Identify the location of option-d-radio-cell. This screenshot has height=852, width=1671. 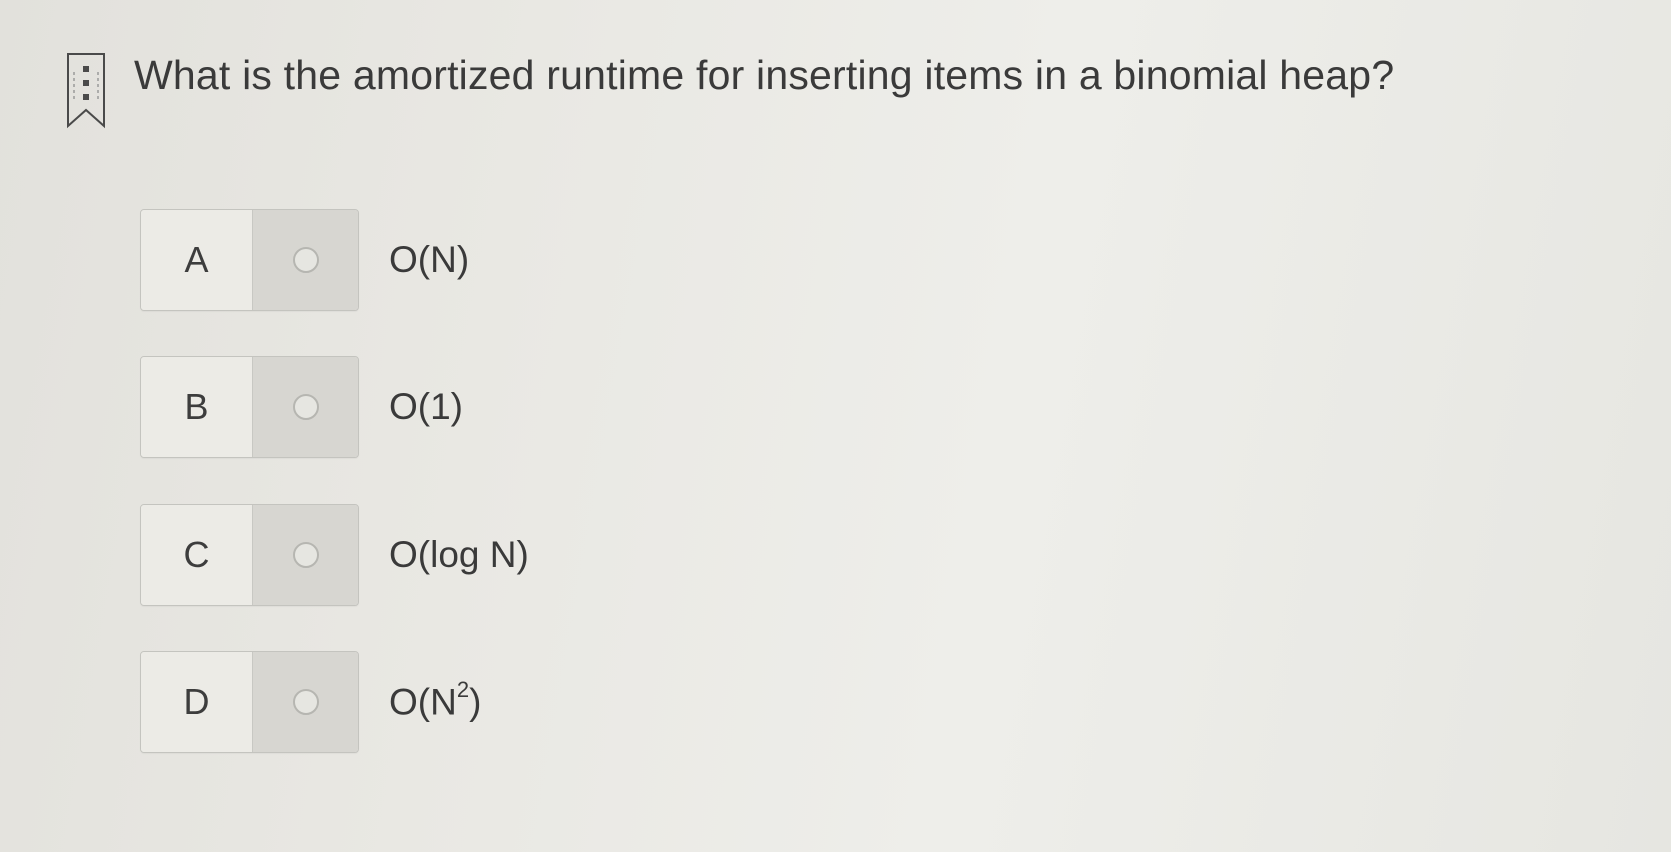
(305, 702).